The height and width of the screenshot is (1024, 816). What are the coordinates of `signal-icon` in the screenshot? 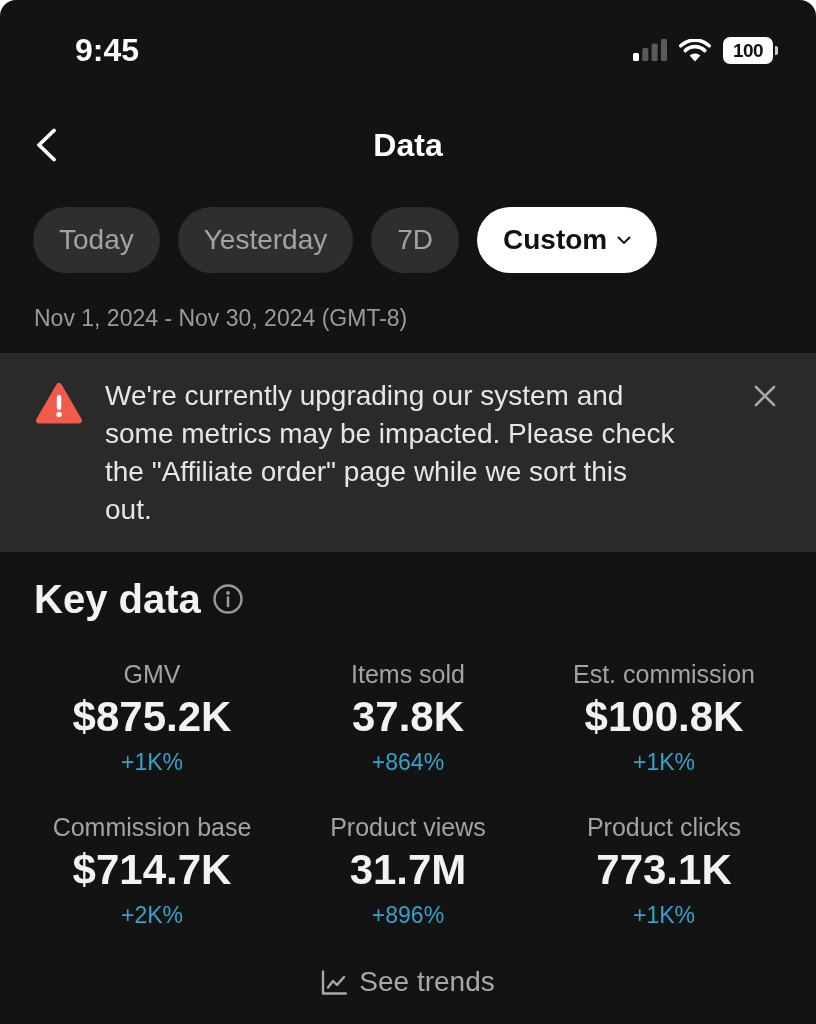 It's located at (650, 50).